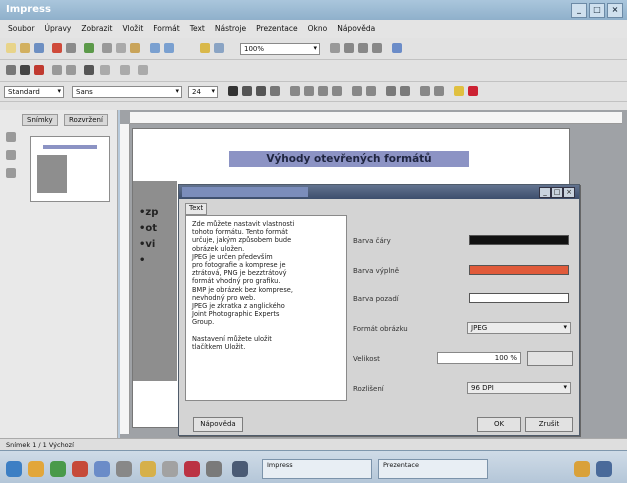  I want to click on paste-icon, so click(135, 48).